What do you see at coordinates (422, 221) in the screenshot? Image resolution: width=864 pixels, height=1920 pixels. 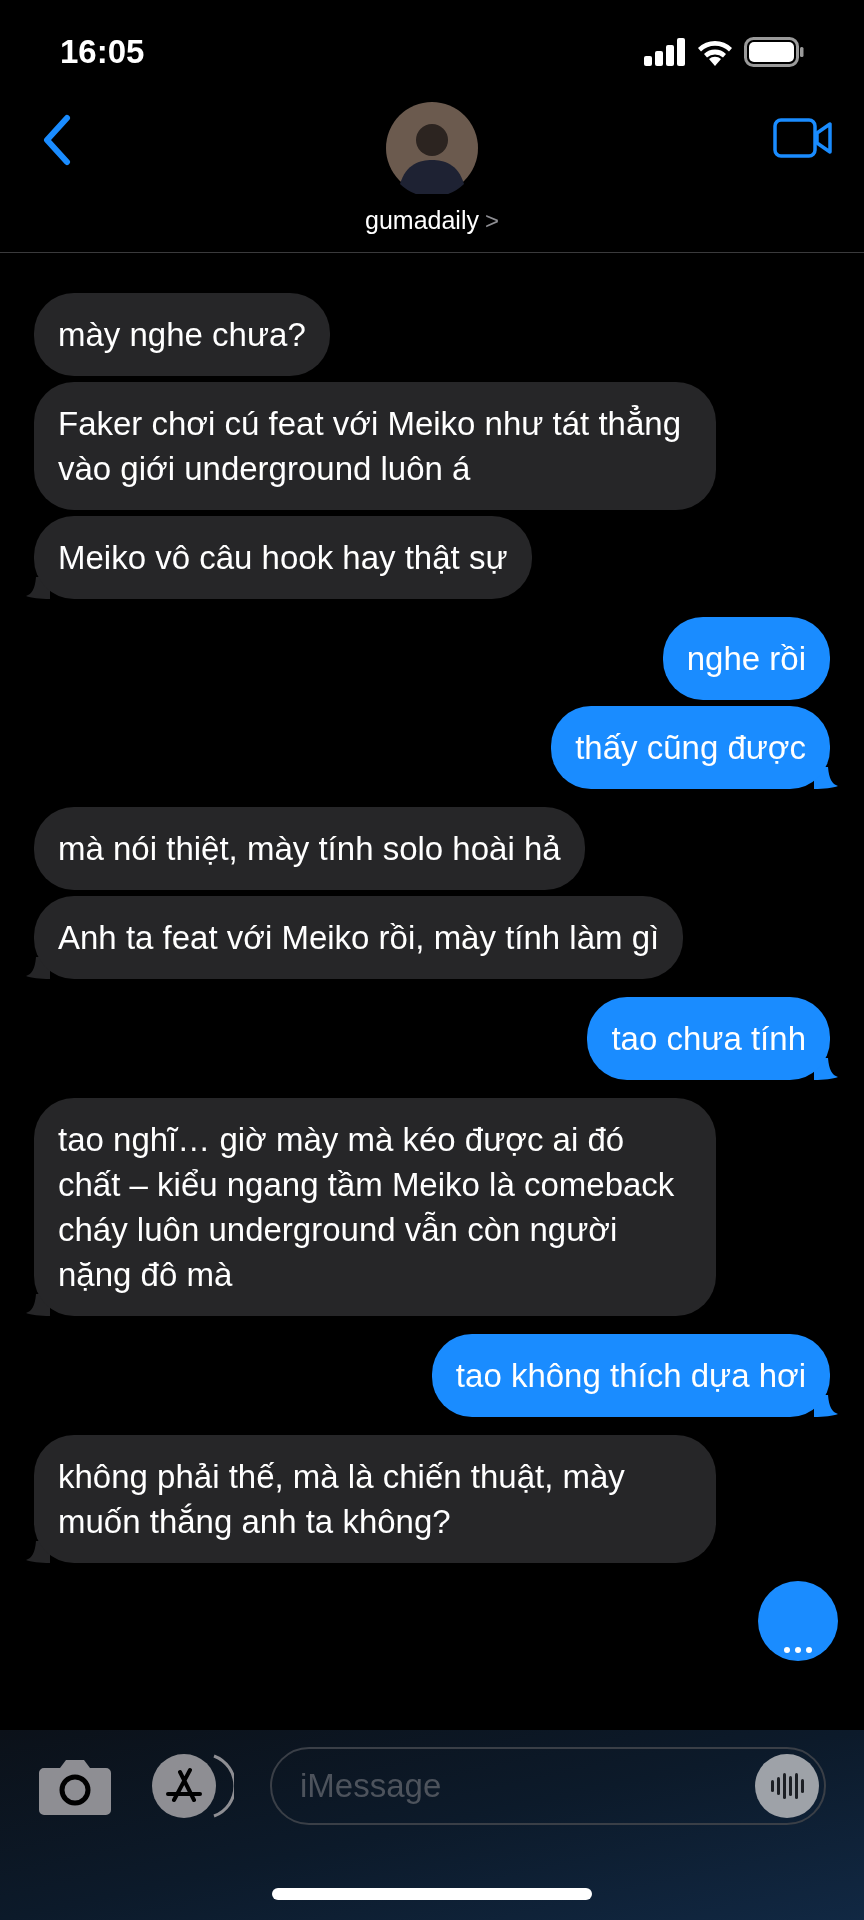 I see `contact-name: gumadaily` at bounding box center [422, 221].